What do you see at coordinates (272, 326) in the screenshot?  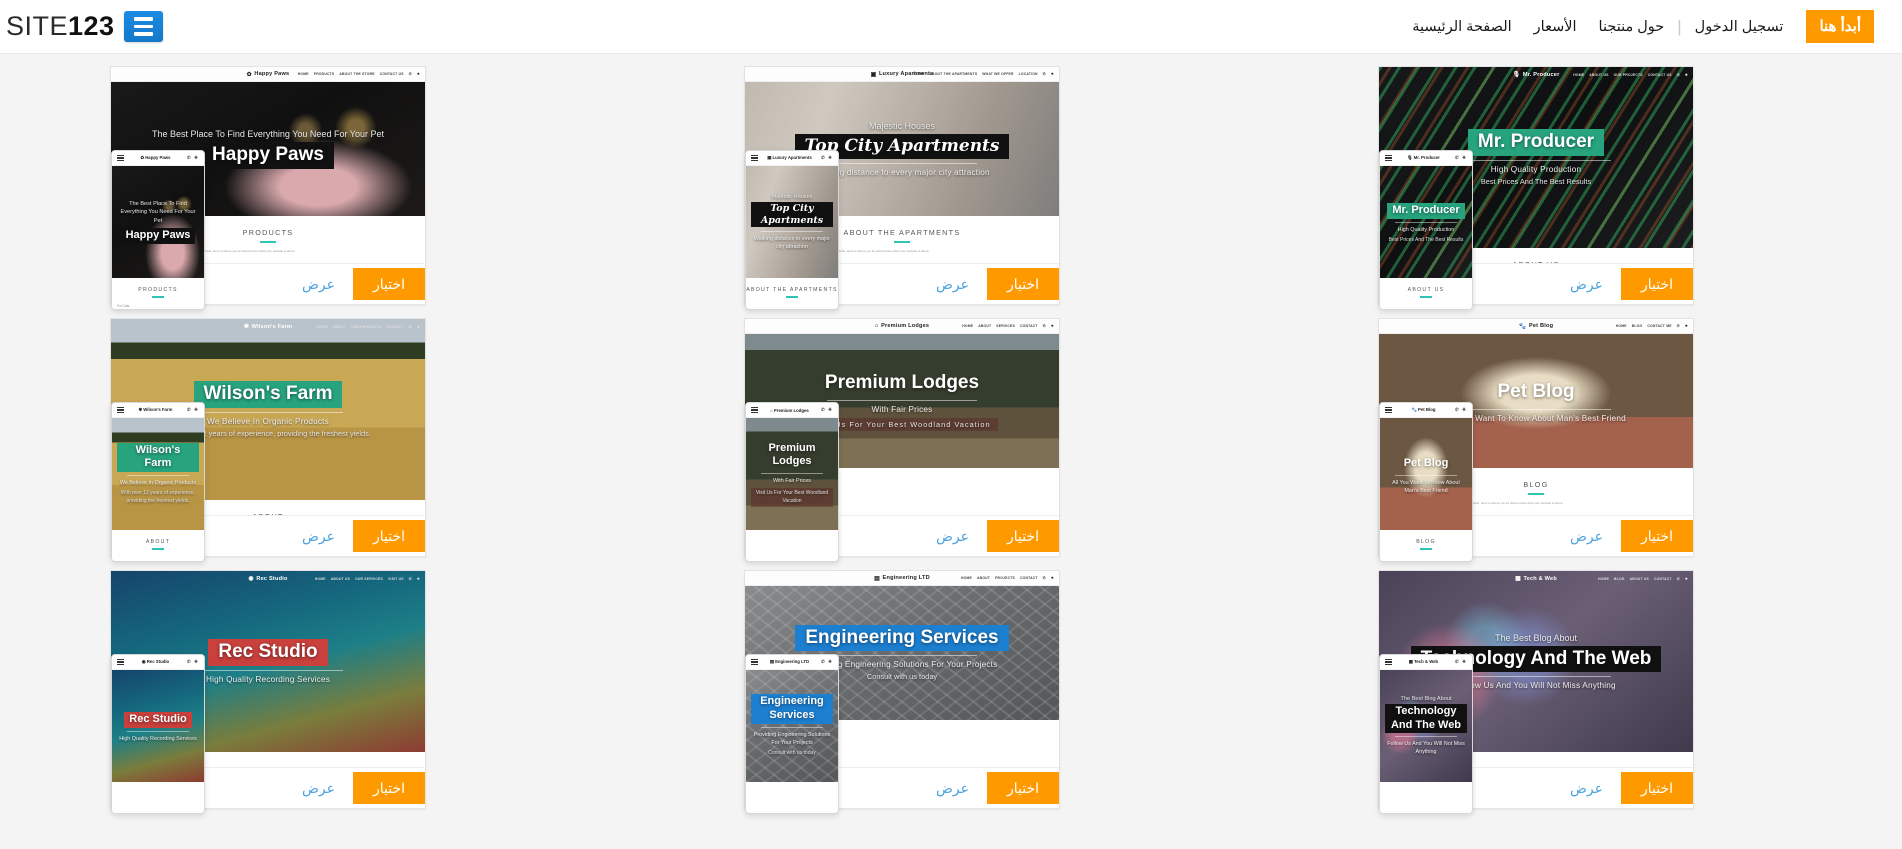 I see `preview-site-name: Wilson's Farm` at bounding box center [272, 326].